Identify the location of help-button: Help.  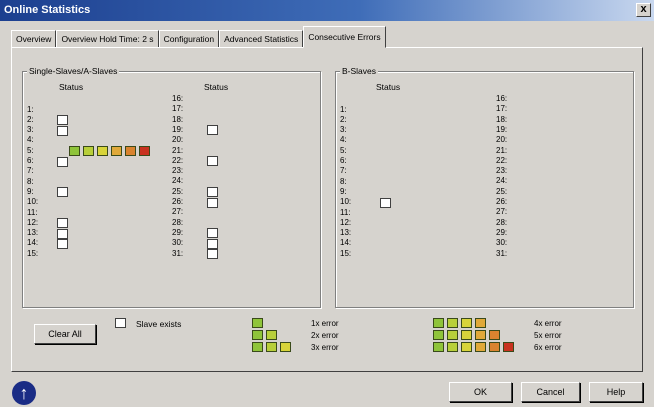
(616, 392).